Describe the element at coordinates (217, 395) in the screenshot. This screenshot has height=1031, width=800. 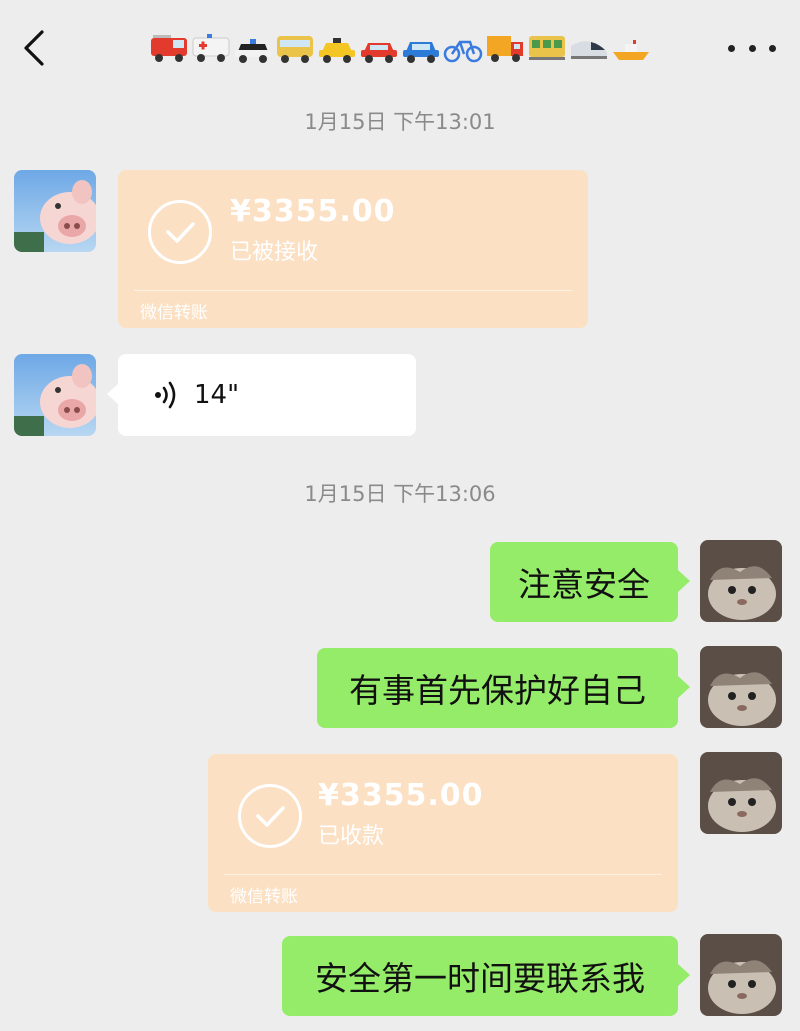
I see `voice-duration: 14"` at that location.